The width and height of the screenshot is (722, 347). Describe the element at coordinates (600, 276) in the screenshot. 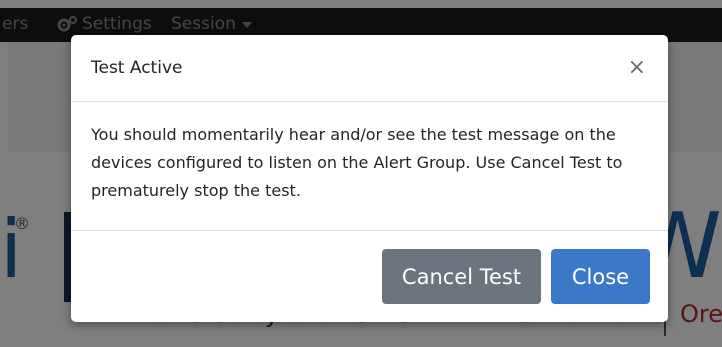

I see `close-button: Close` at that location.